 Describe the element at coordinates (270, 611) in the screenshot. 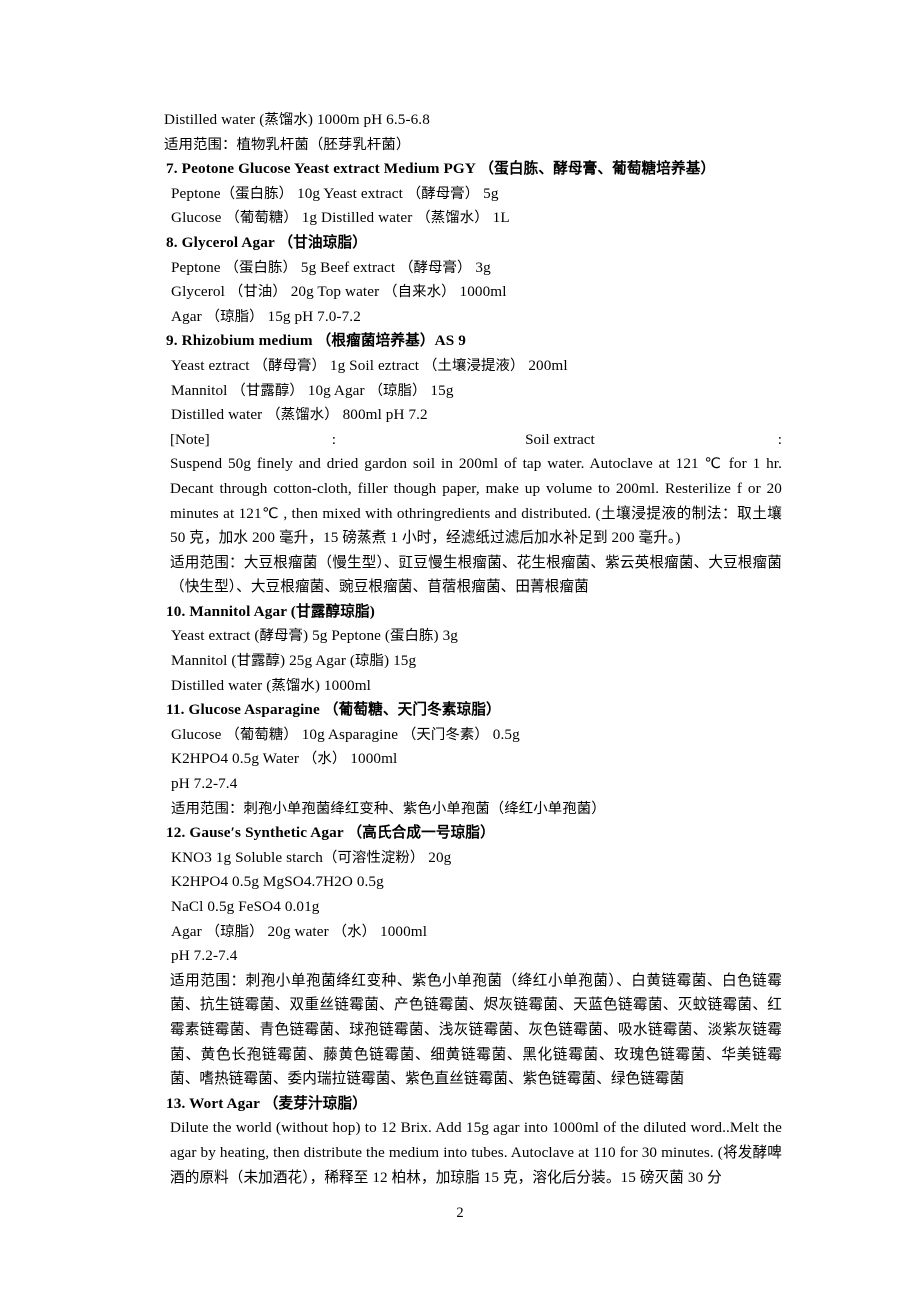

I see `heading-10-mannitol-agar: 10. Mannitol Agar (甘露醇琼脂)` at that location.